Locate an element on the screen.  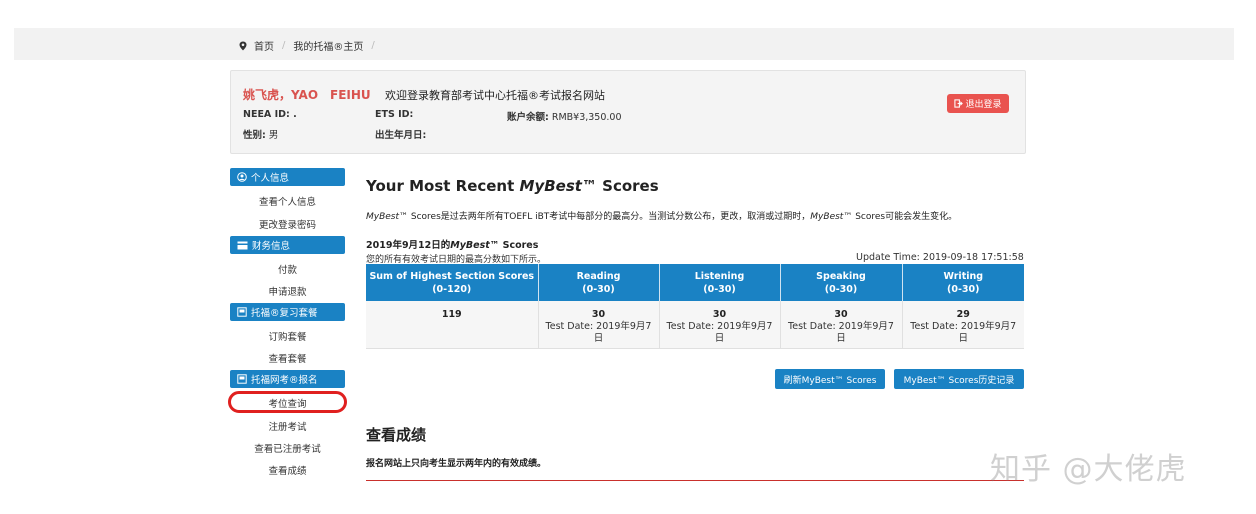
sidebar-item-view-package: 查看套餐 is located at coordinates (287, 358).